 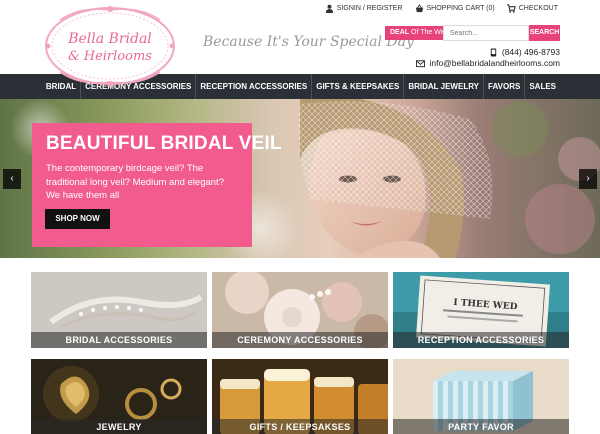 What do you see at coordinates (460, 8) in the screenshot?
I see `shopping-cart-label: SHOPPING CART (0)` at bounding box center [460, 8].